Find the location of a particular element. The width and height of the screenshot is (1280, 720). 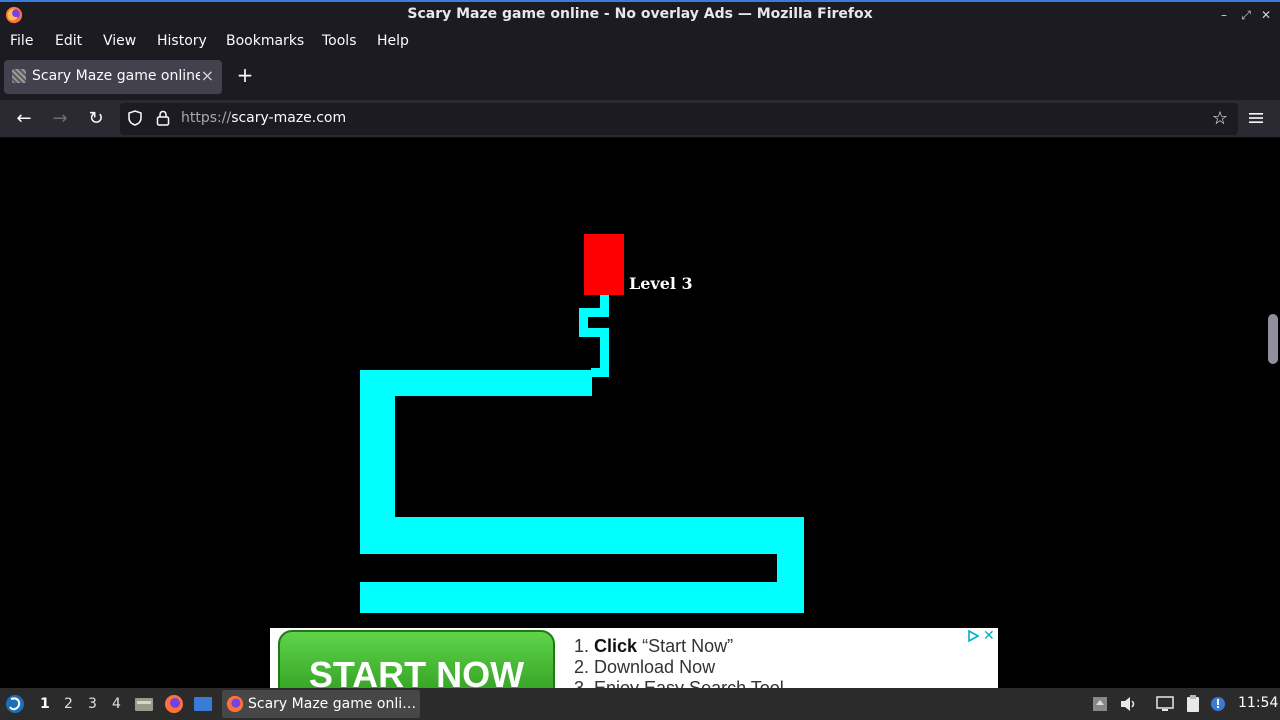

ad-button-label: START NOW is located at coordinates (416, 671).